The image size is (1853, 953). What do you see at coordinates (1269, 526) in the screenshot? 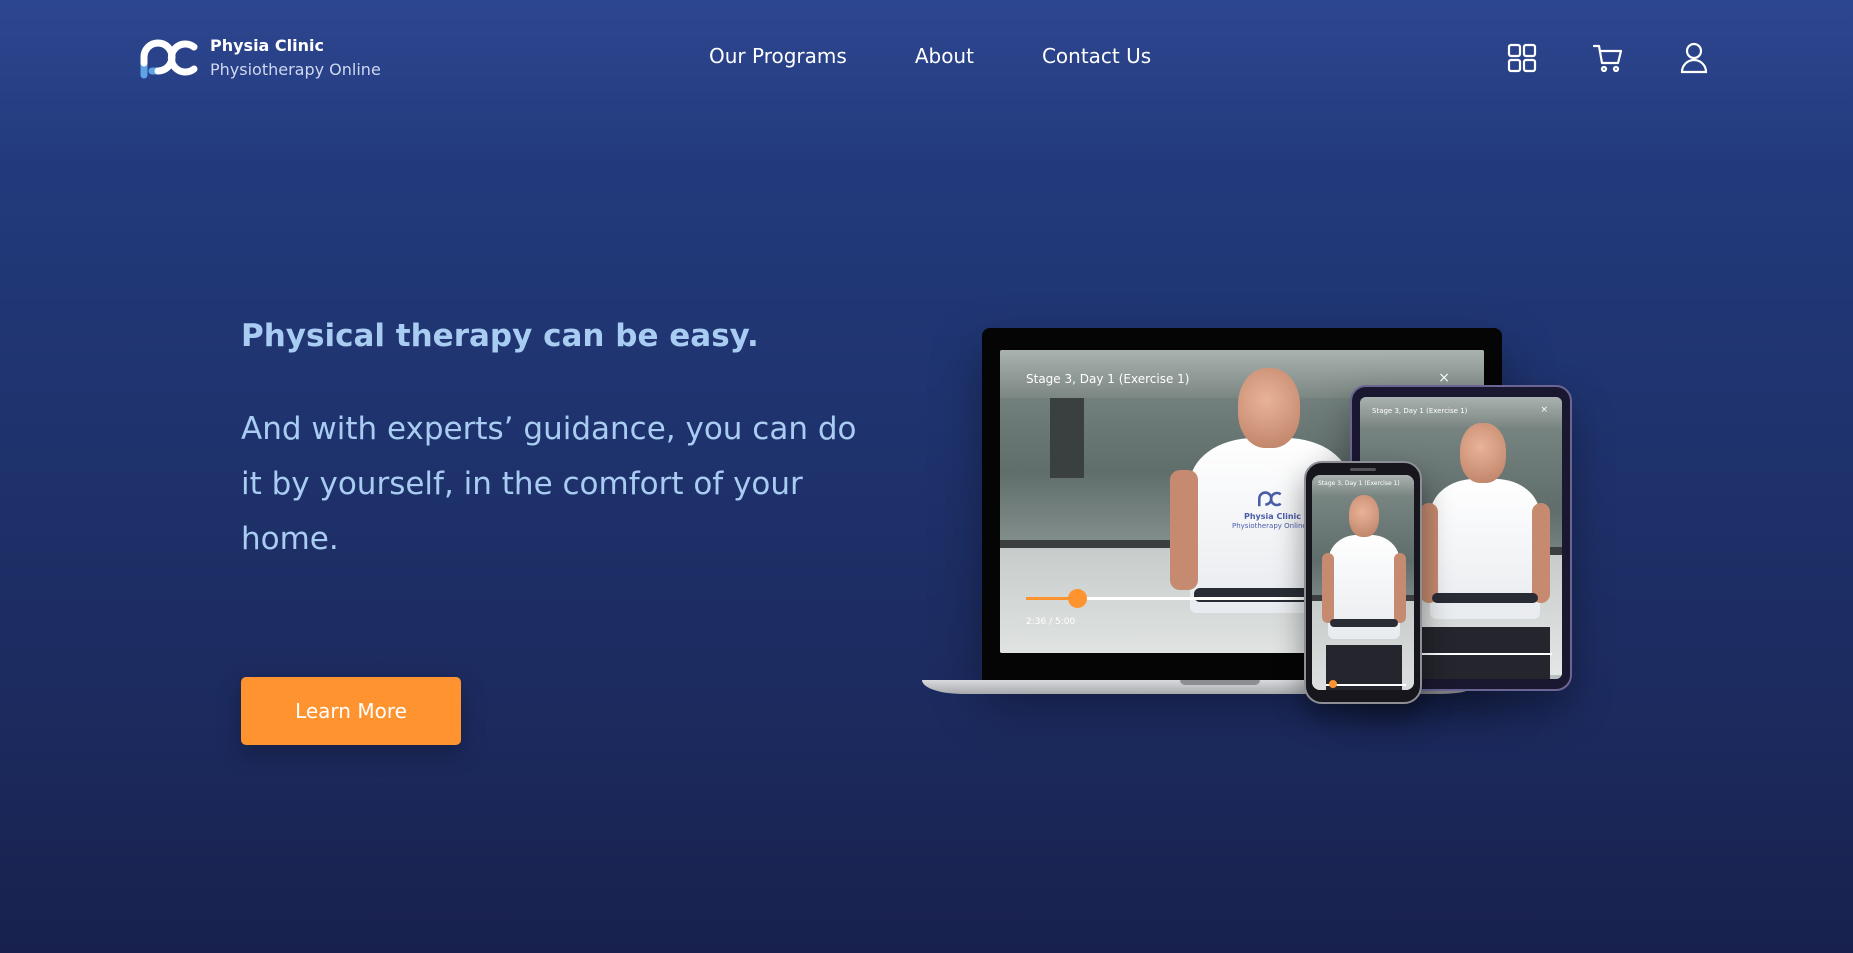
I see `shirt-logo-subtext: Physiotherapy Online` at bounding box center [1269, 526].